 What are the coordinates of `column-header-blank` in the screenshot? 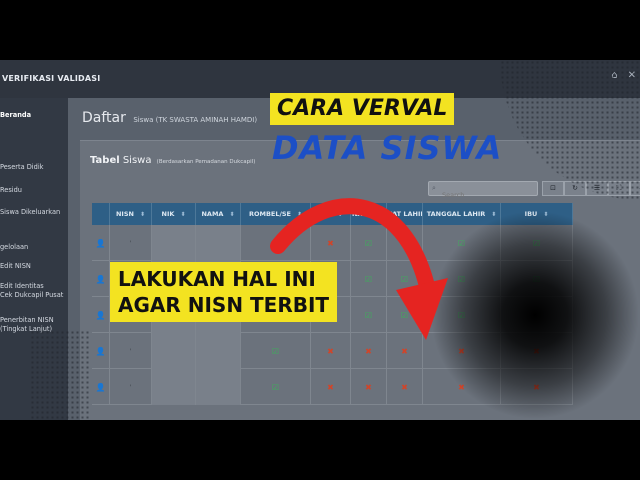 It's located at (101, 214).